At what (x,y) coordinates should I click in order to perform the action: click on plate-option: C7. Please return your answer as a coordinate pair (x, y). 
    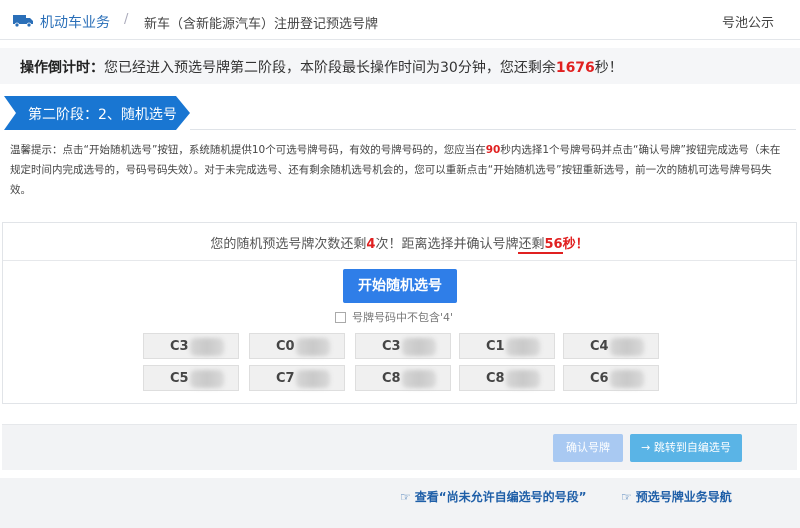
    Looking at the image, I should click on (297, 378).